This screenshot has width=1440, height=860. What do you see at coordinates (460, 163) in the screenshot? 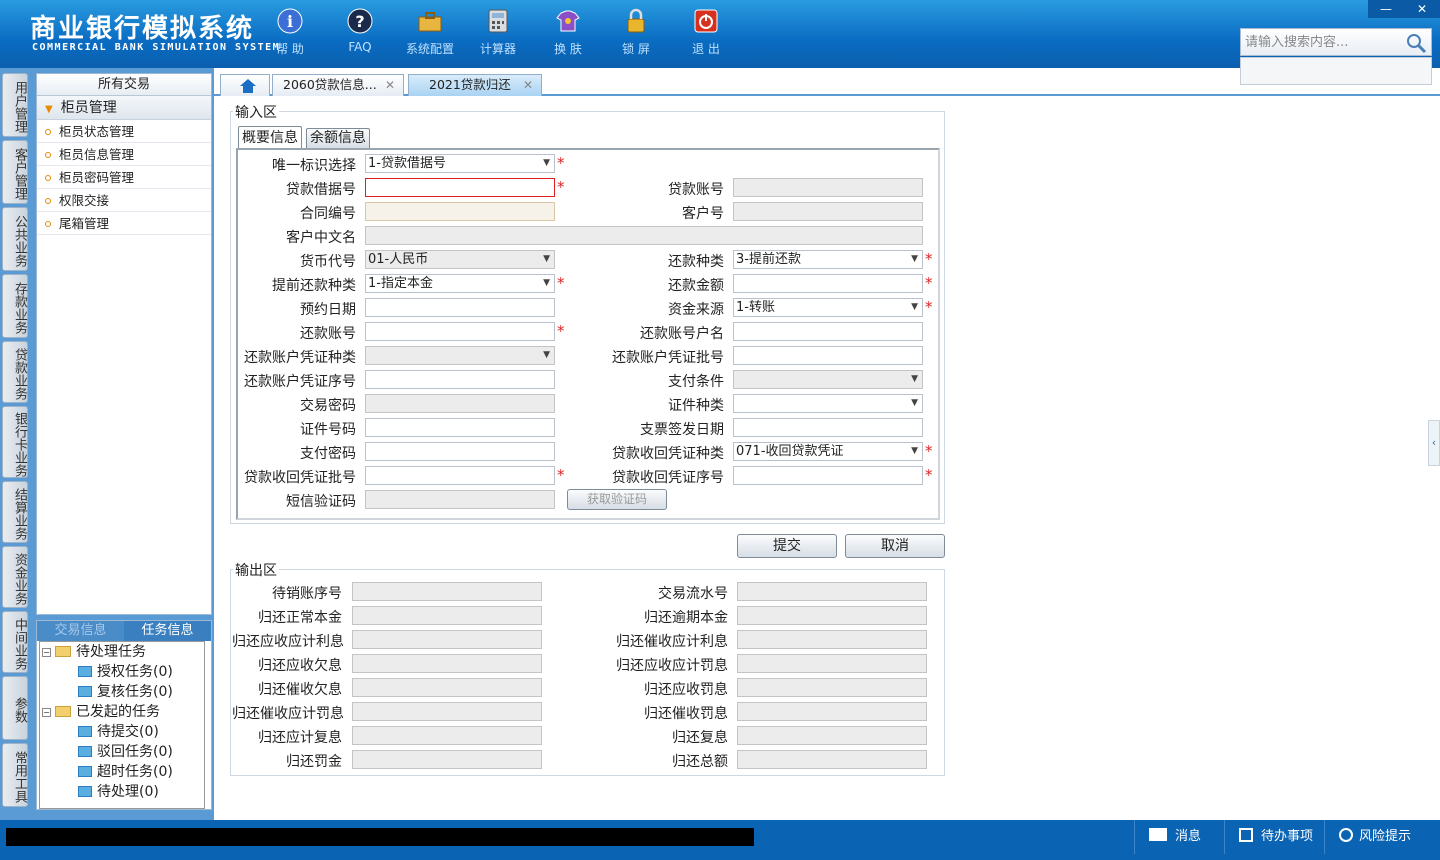
I see `uid-select: 1-贷款借据号 ▼` at bounding box center [460, 163].